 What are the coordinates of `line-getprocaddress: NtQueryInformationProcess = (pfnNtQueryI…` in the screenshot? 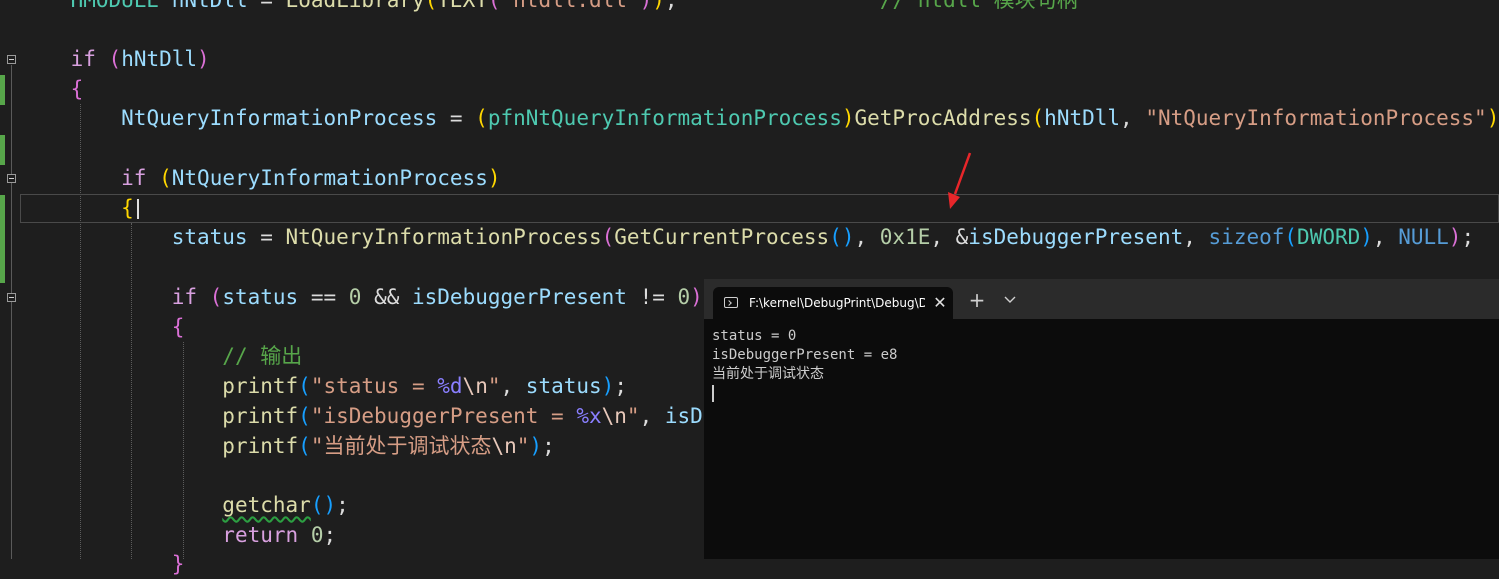 It's located at (759, 118).